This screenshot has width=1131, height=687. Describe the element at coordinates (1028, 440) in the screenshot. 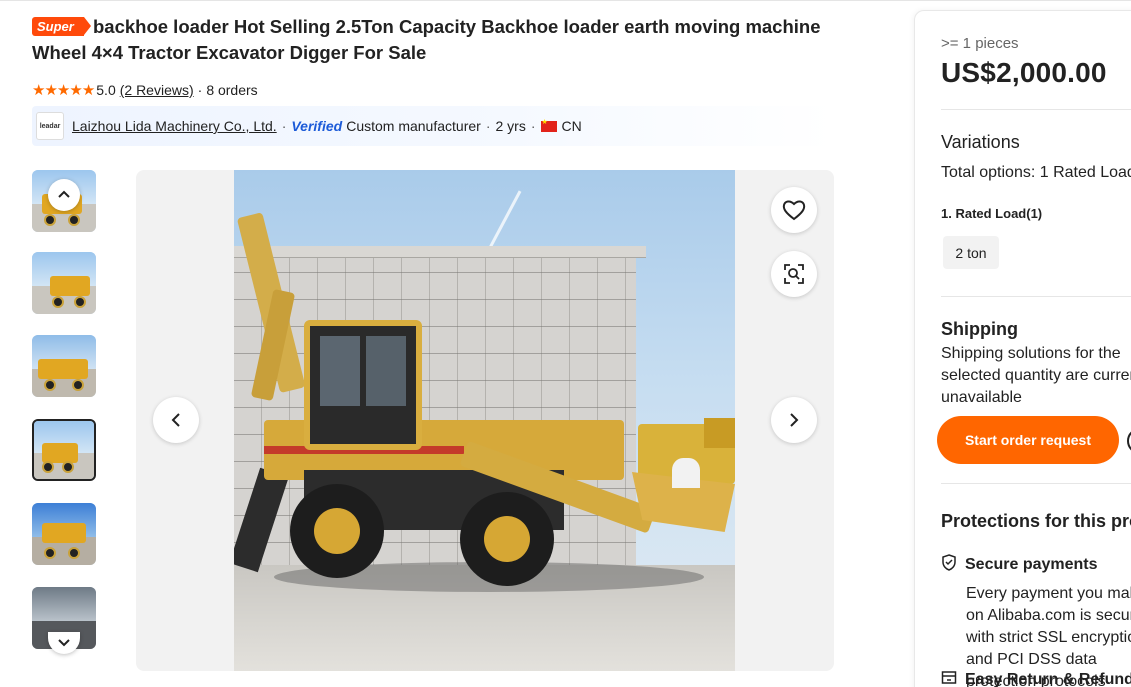

I see `start-order-request-button: Start order request` at that location.